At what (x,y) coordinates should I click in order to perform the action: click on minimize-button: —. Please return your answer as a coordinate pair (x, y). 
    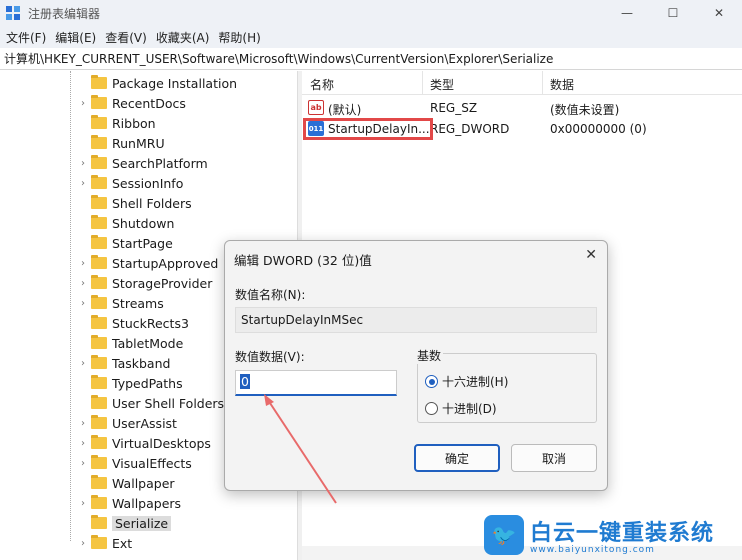
    Looking at the image, I should click on (627, 13).